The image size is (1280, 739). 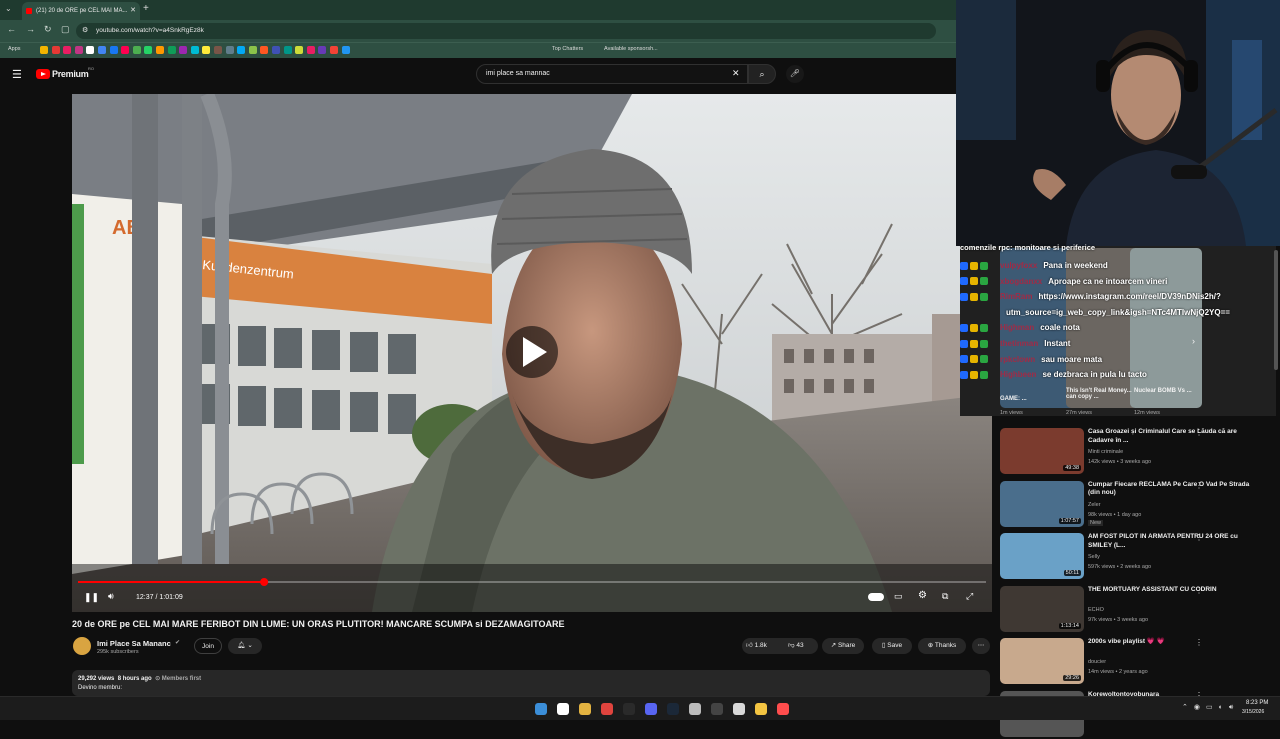 What do you see at coordinates (736, 73) in the screenshot?
I see `clear-search-icon: ✕` at bounding box center [736, 73].